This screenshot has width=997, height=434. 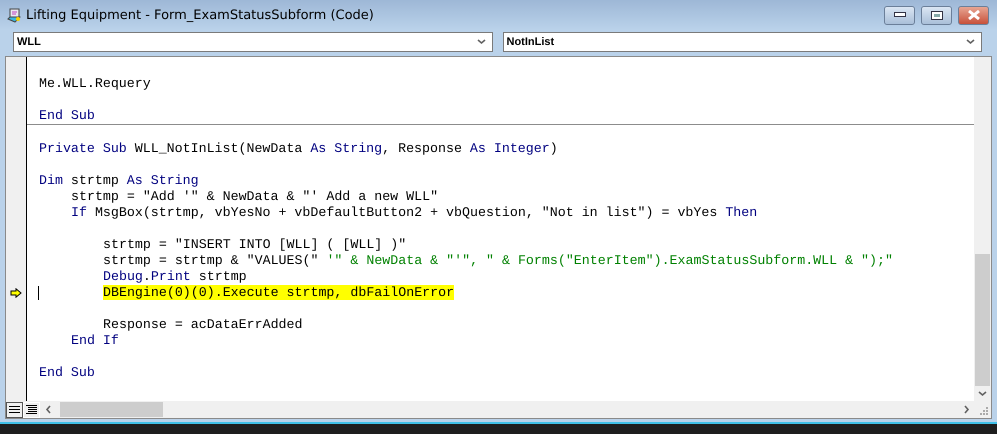 I want to click on object-dropdown: WLL, so click(x=252, y=42).